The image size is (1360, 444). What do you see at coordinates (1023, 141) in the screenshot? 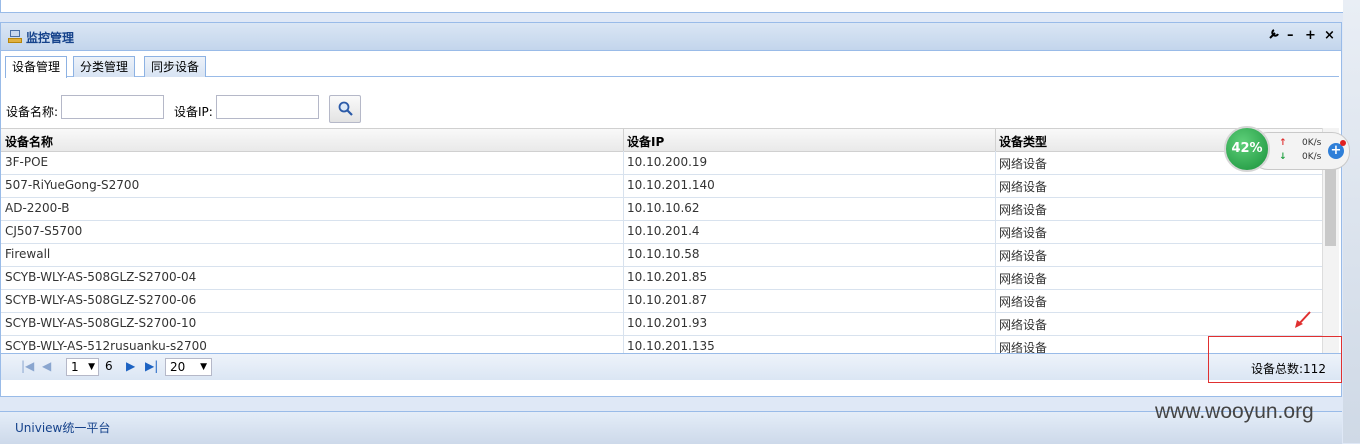
I see `column-header-device-type: 设备类型` at bounding box center [1023, 141].